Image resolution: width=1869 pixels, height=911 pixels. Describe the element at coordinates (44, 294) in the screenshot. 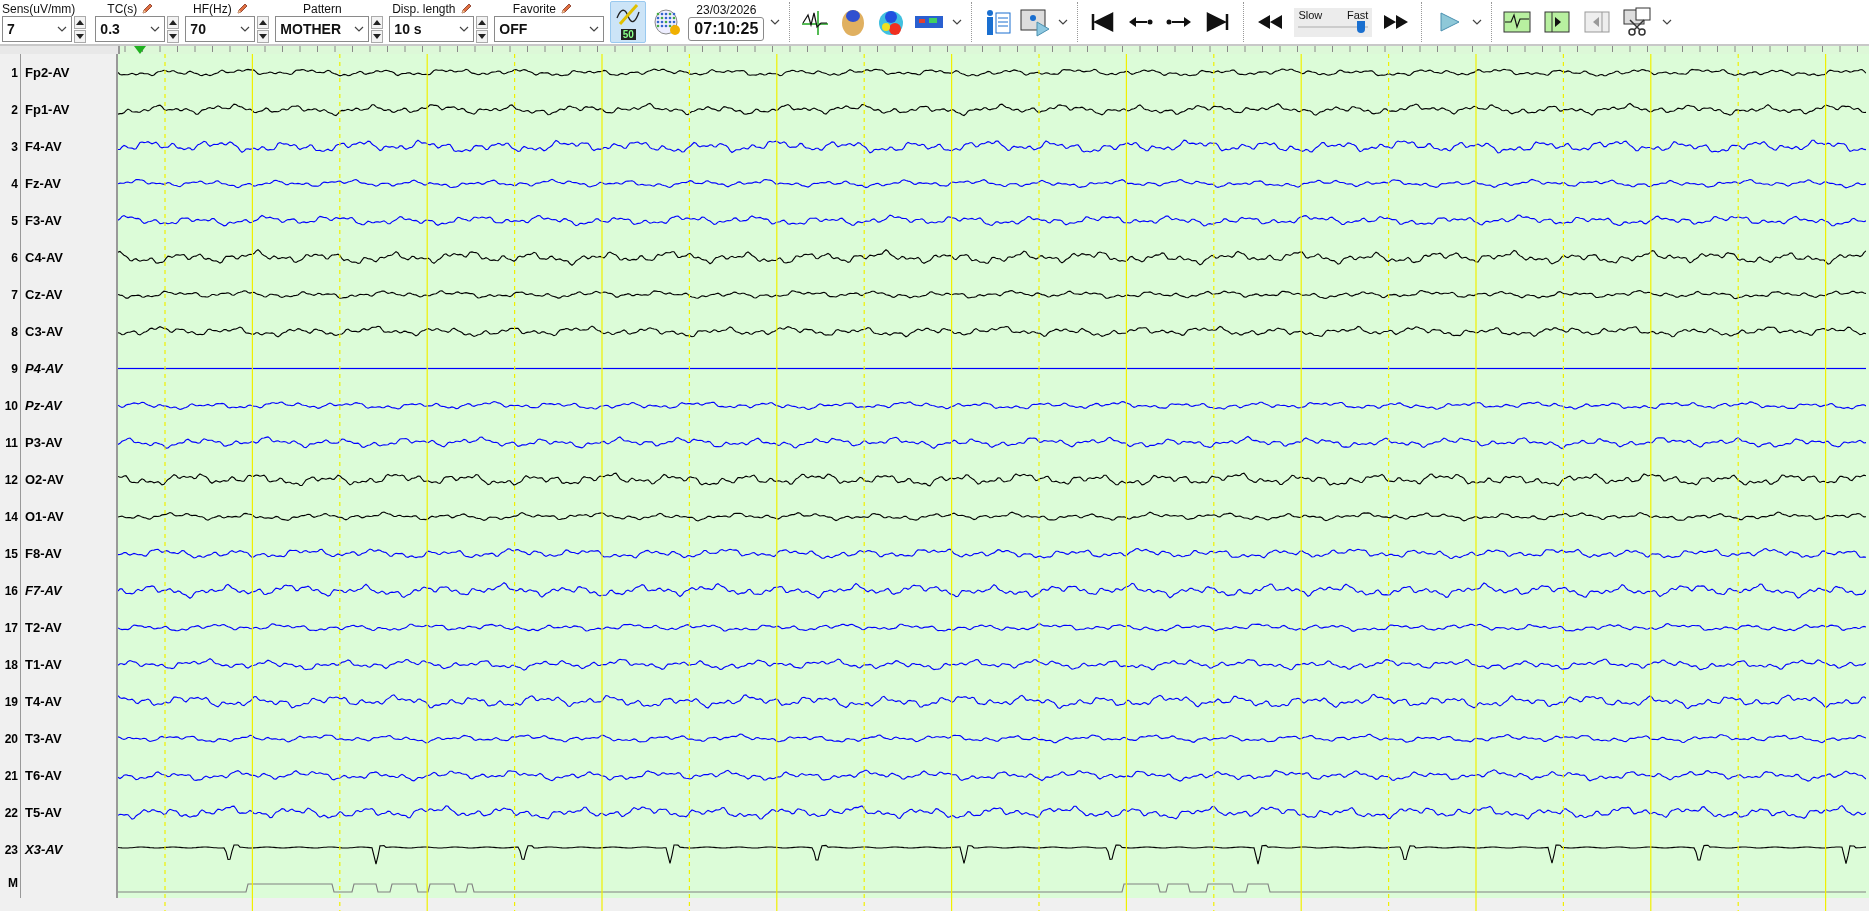

I see `channel-name: Cz-AV` at that location.